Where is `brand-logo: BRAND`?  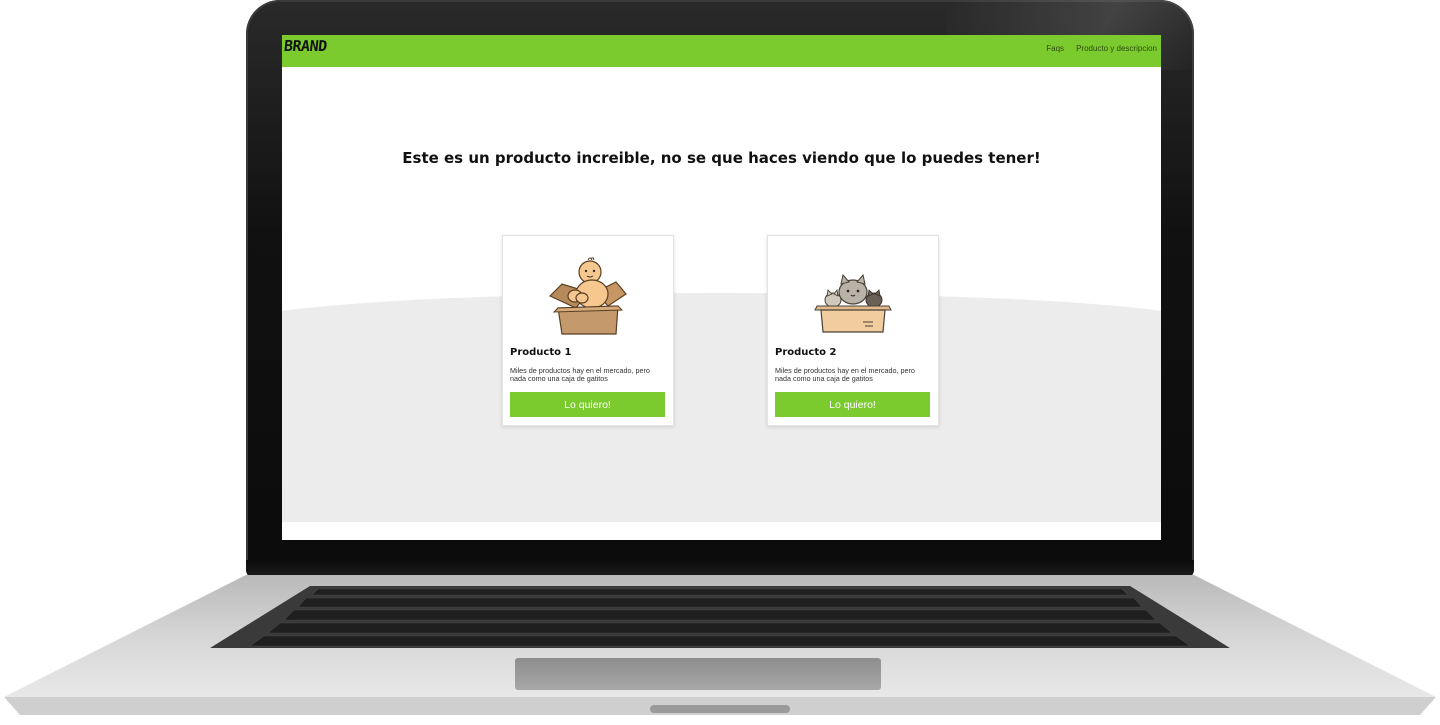 brand-logo: BRAND is located at coordinates (305, 46).